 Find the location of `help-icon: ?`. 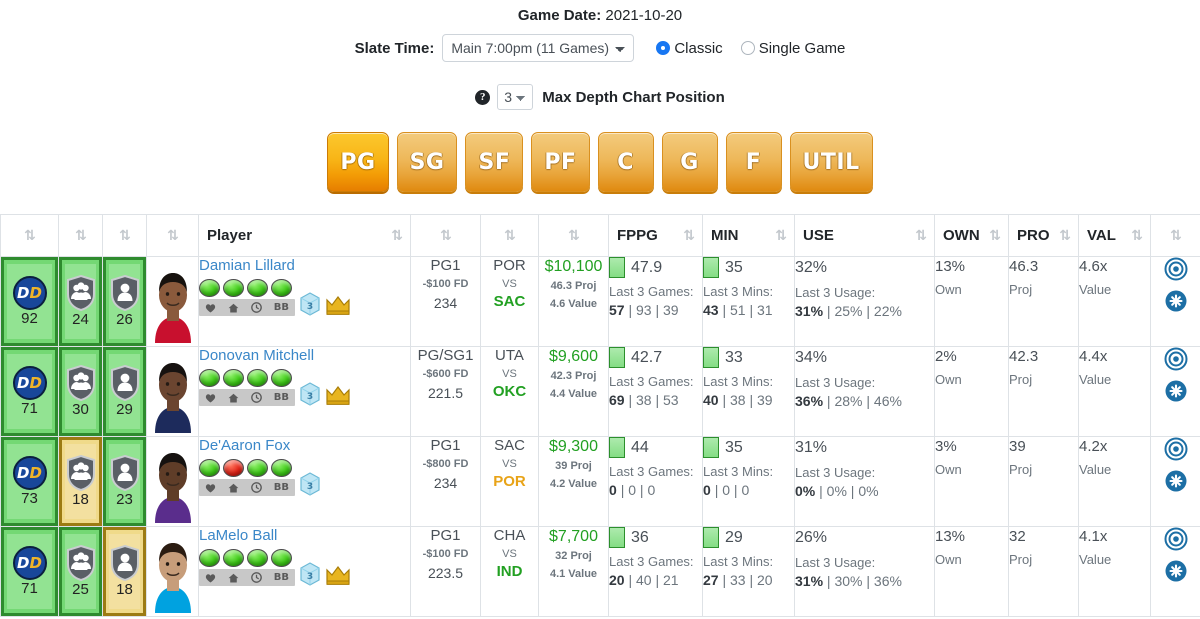

help-icon: ? is located at coordinates (483, 97).